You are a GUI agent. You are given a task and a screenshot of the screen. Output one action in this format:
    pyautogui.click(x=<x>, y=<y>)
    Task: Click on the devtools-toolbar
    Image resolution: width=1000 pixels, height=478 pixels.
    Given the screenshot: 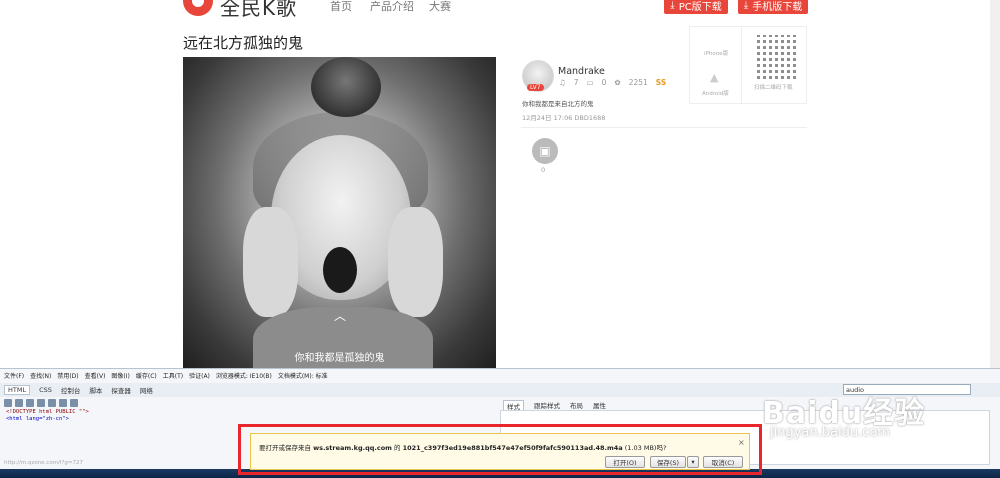 What is the action you would take?
    pyautogui.click(x=41, y=403)
    